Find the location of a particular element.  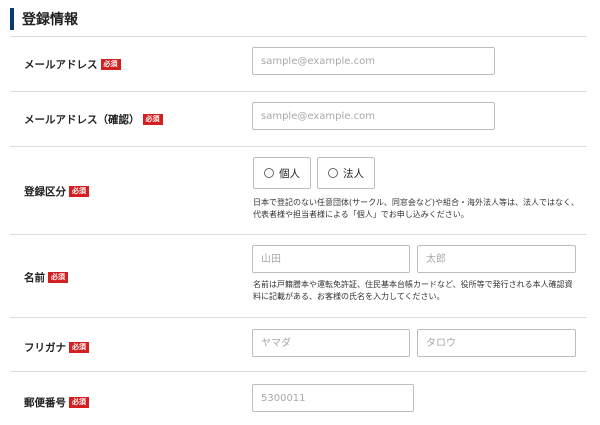

email-label-group: メールアドレス 必須 is located at coordinates (72, 64).